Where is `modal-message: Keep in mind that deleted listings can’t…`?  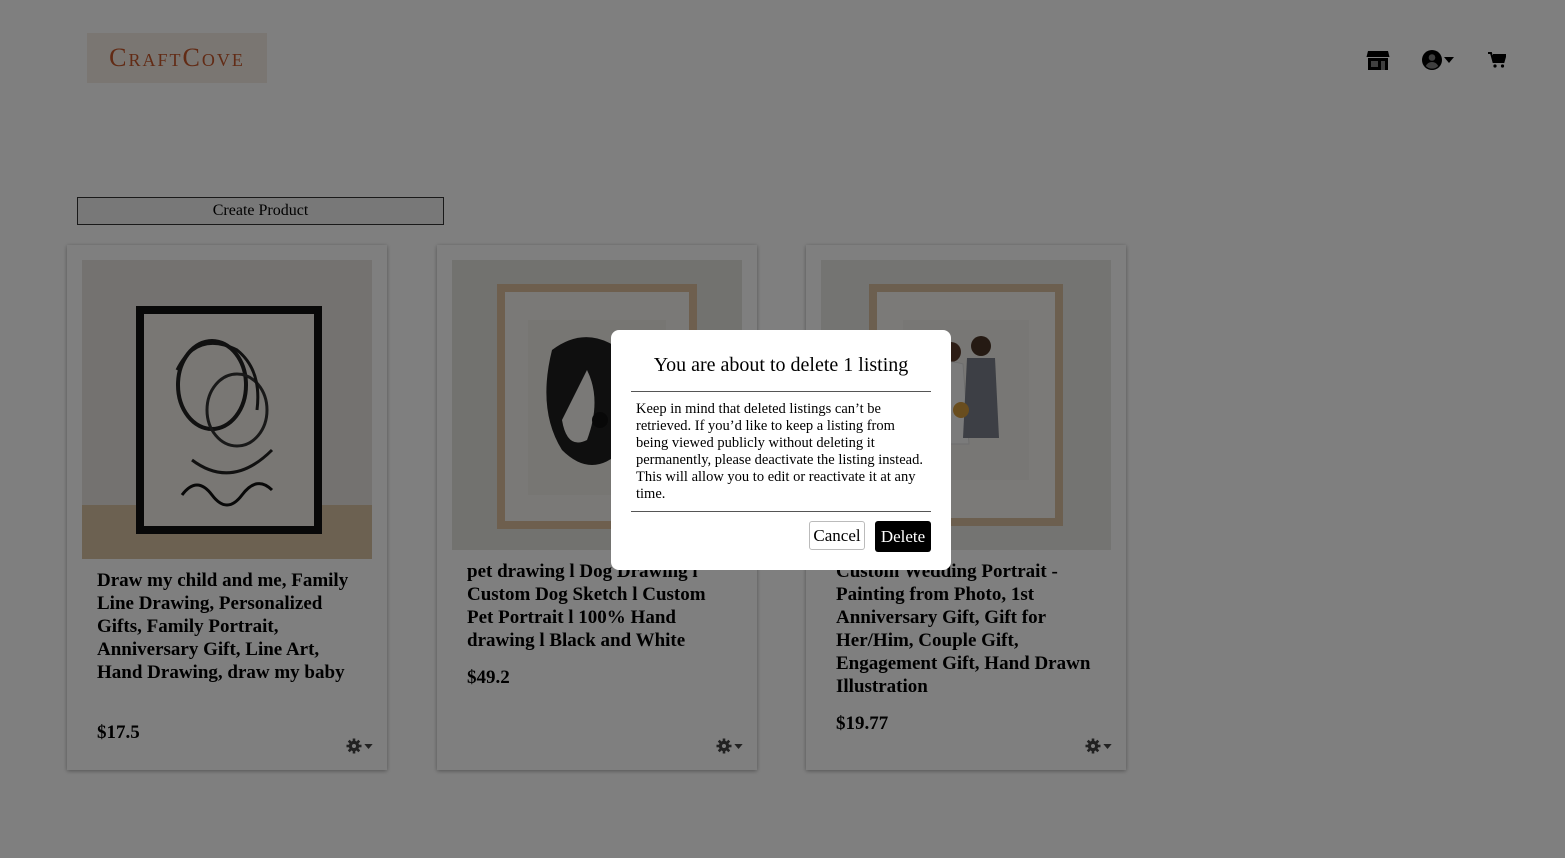 modal-message: Keep in mind that deleted listings can’t… is located at coordinates (779, 451).